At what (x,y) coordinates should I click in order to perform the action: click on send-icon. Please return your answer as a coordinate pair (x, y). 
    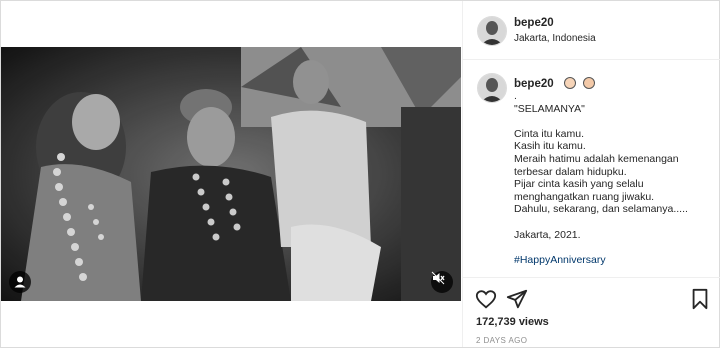
    Looking at the image, I should click on (517, 299).